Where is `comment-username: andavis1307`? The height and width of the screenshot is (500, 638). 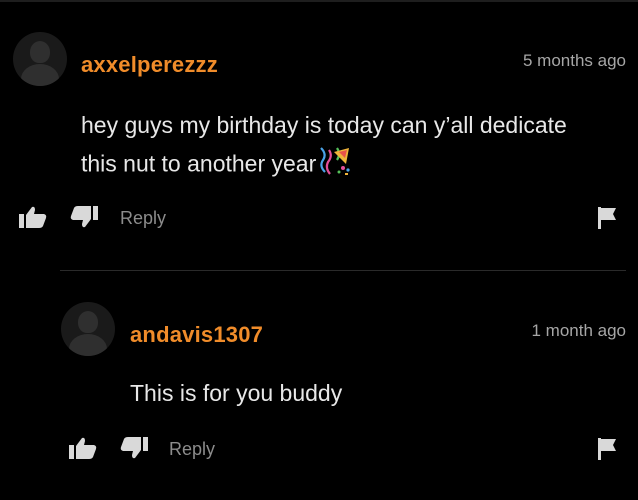 comment-username: andavis1307 is located at coordinates (196, 335).